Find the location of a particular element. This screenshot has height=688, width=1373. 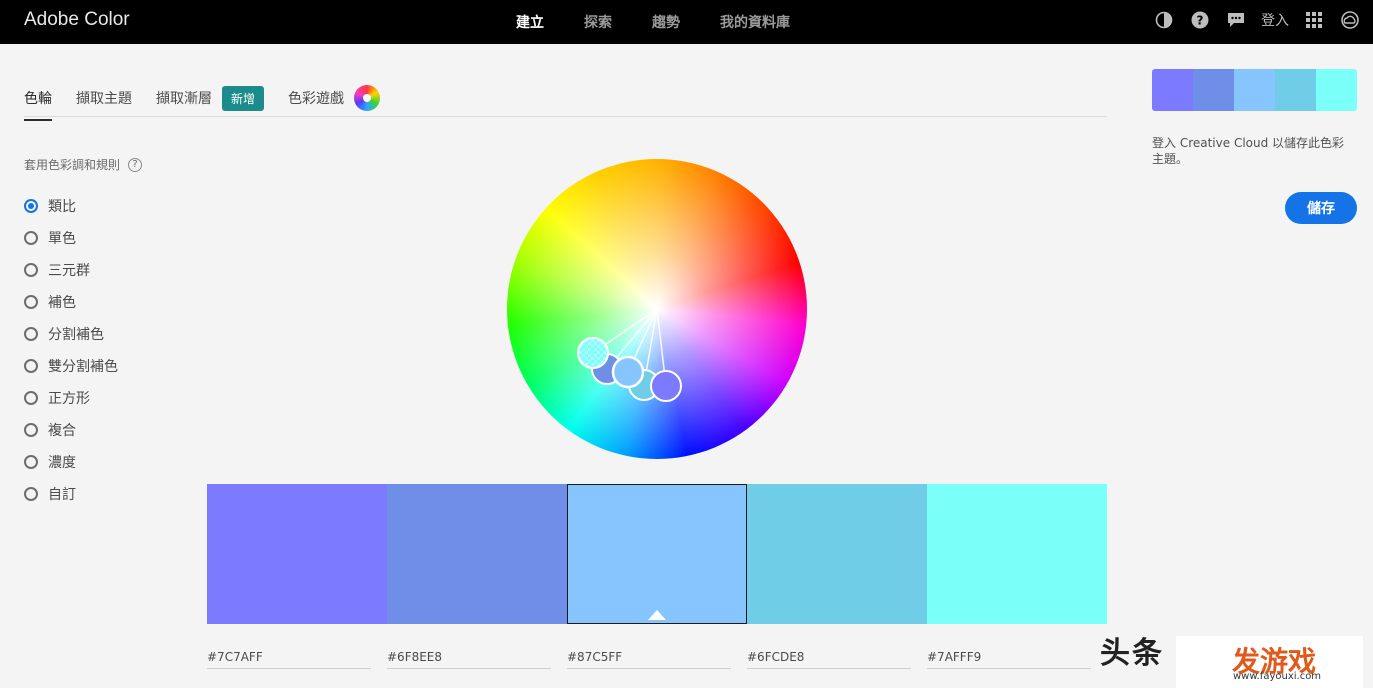

mode-tabs: 色輪 擷取主題 擷取漸層 新增 色彩遊戲 is located at coordinates (202, 99).